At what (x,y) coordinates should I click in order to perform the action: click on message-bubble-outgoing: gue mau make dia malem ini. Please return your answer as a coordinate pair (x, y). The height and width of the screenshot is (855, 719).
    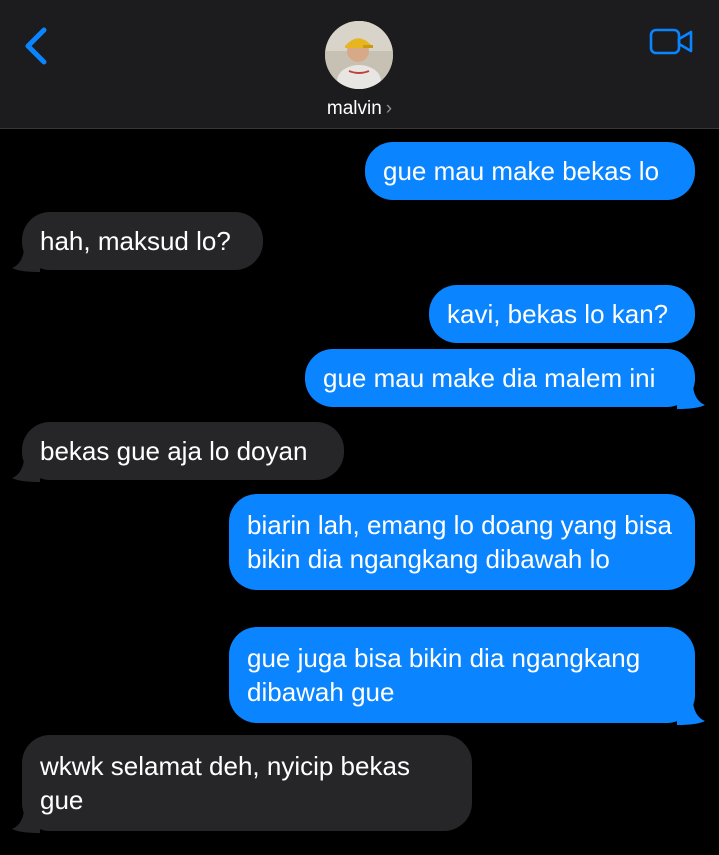
    Looking at the image, I should click on (505, 379).